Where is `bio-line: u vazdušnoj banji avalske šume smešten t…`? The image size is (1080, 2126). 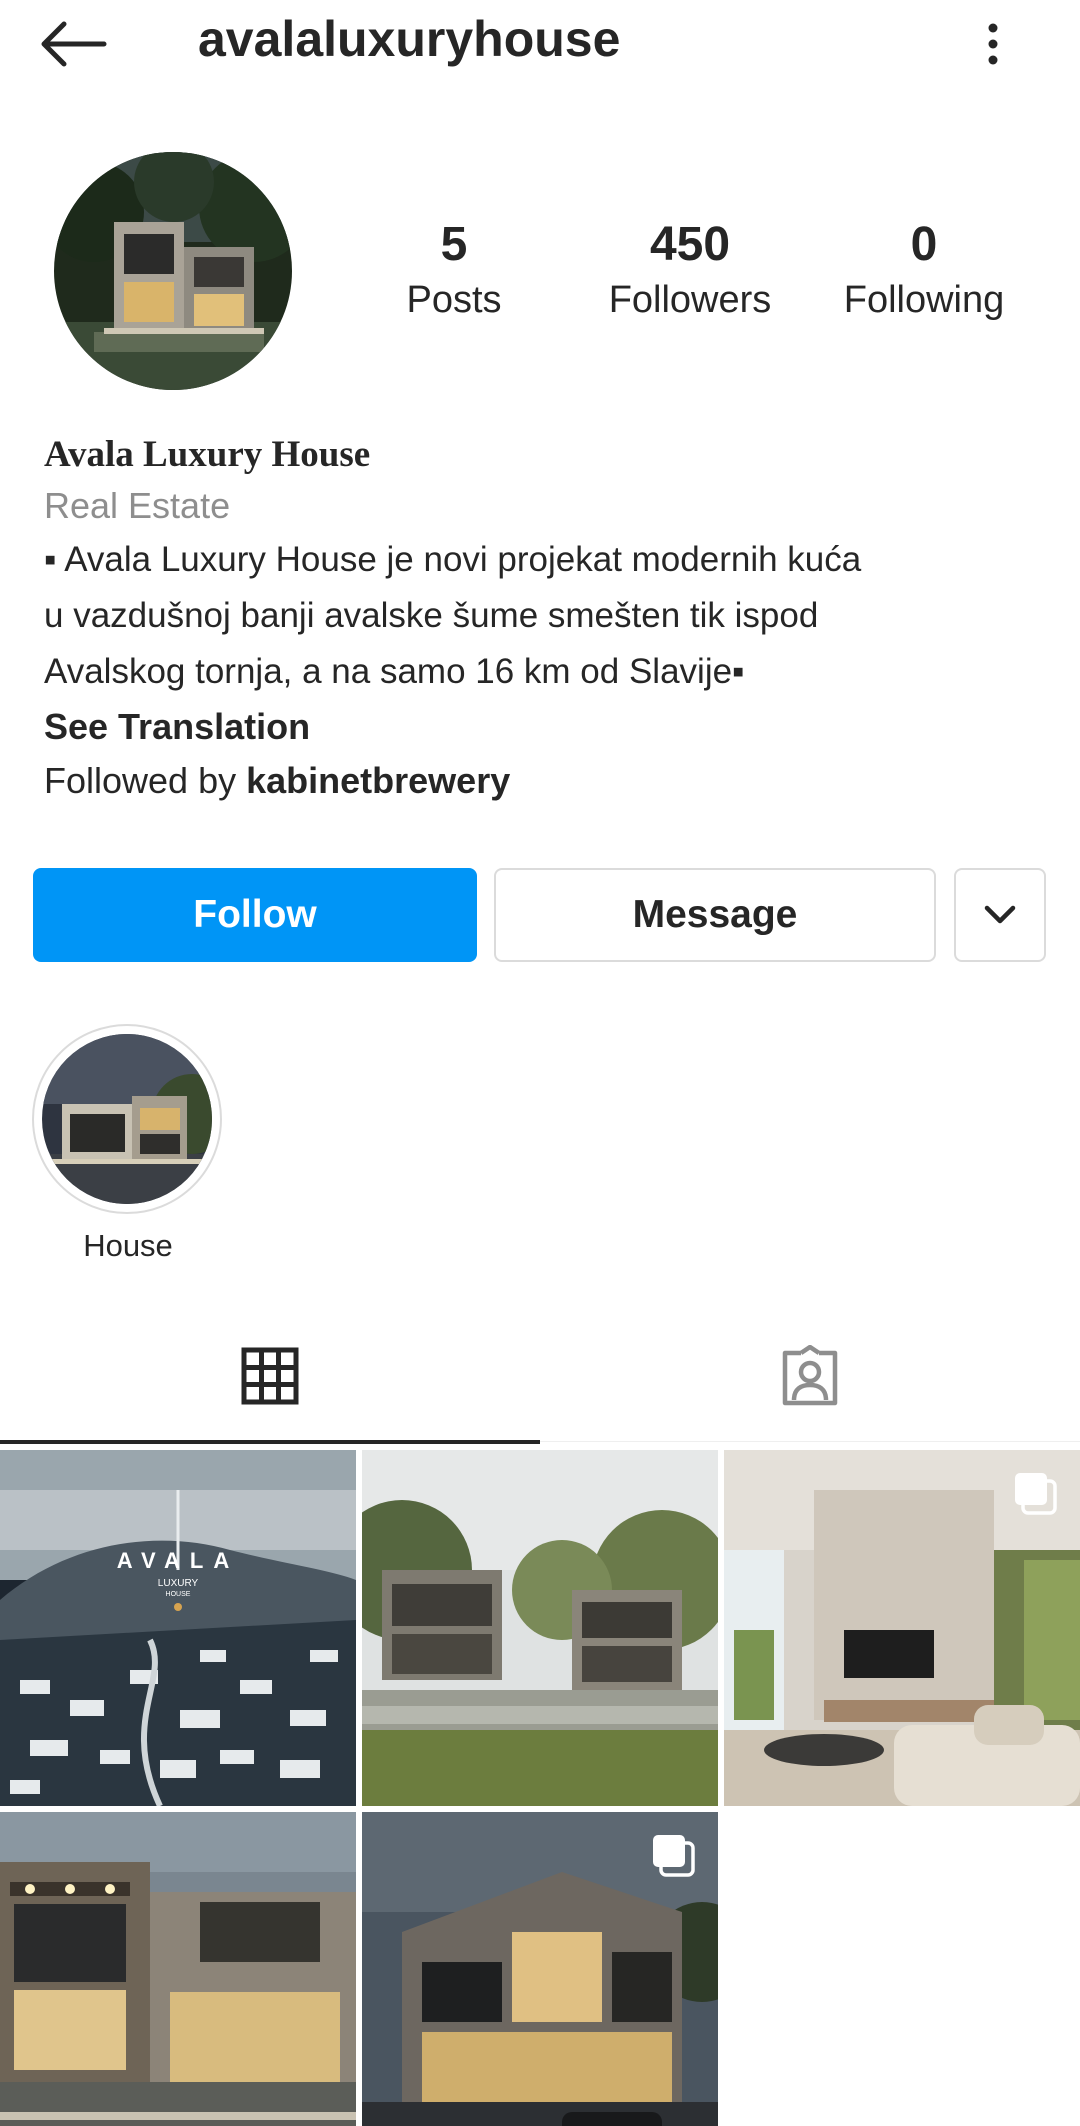 bio-line: u vazdušnoj banji avalske šume smešten t… is located at coordinates (431, 615).